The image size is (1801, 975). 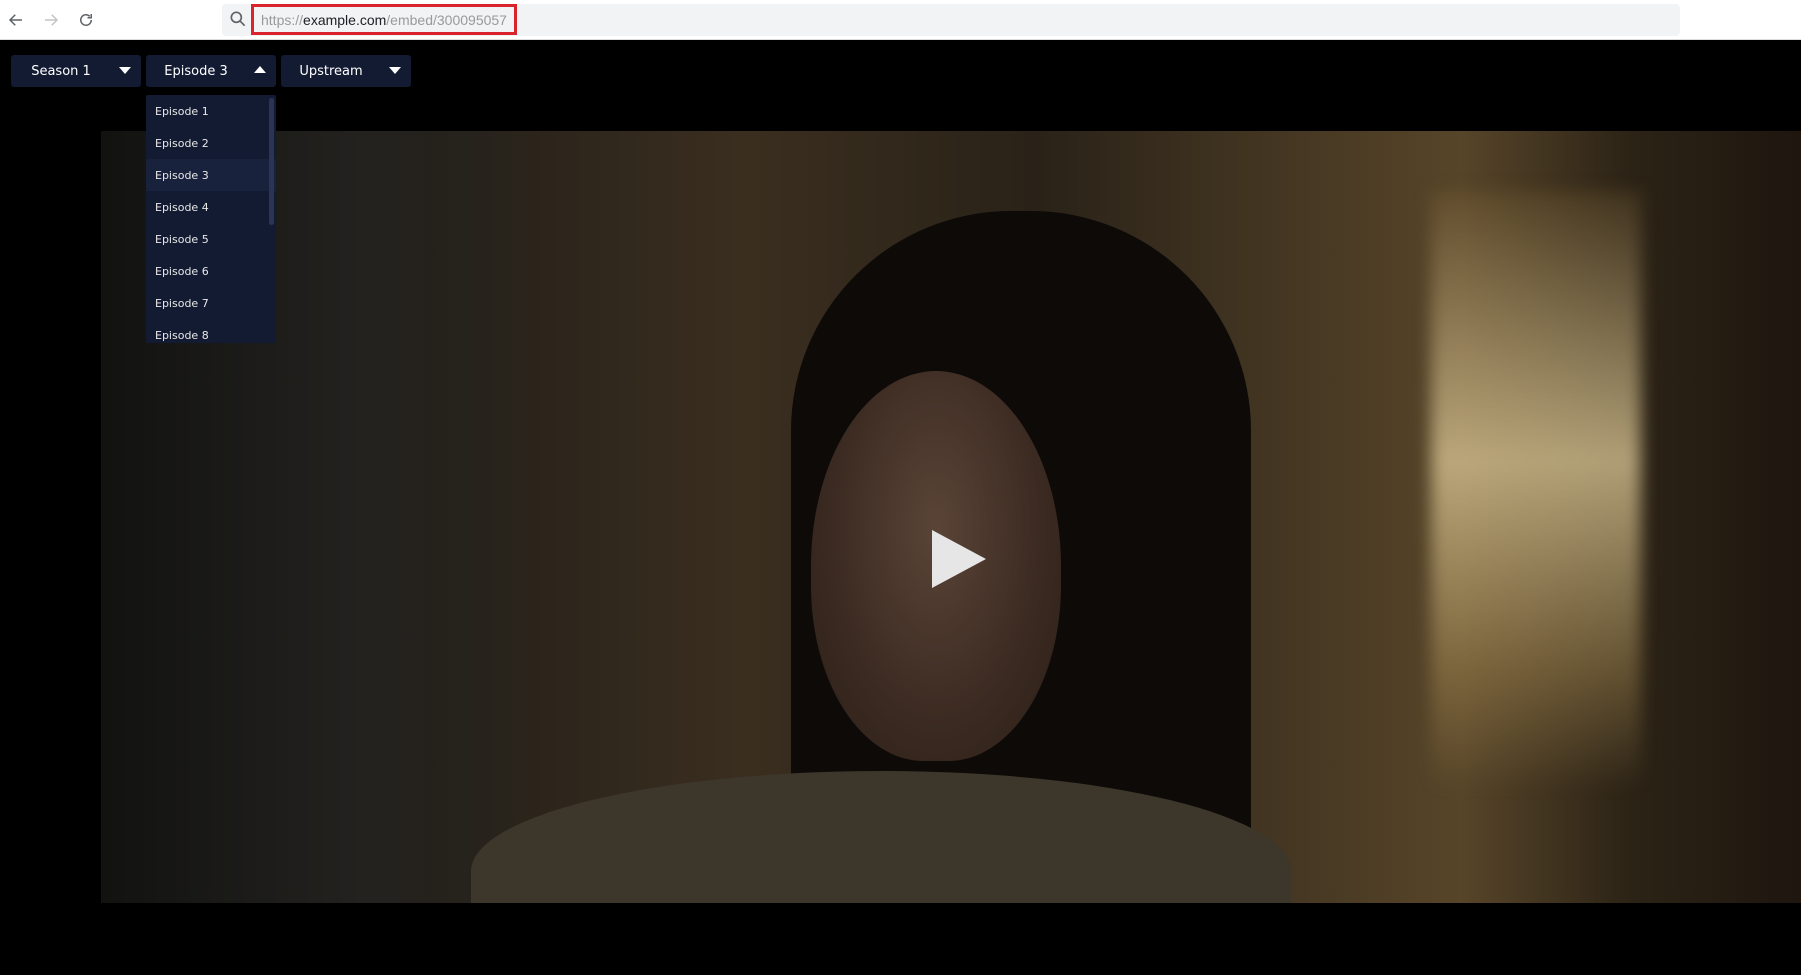 What do you see at coordinates (900, 20) in the screenshot?
I see `browser-toolbar: https://example.com/embed/300095057` at bounding box center [900, 20].